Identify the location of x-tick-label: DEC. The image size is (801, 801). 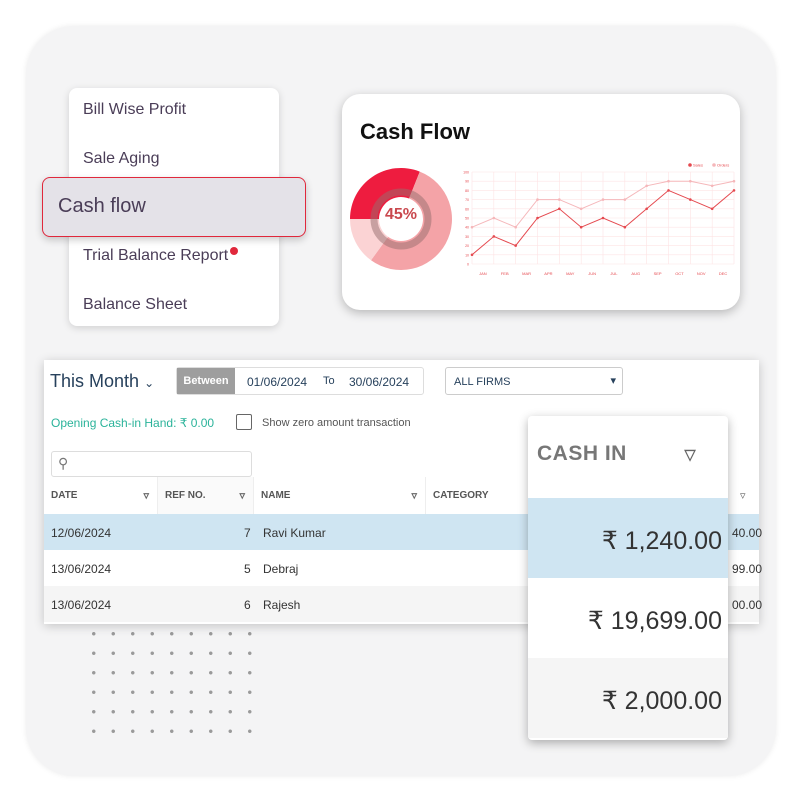
(723, 273).